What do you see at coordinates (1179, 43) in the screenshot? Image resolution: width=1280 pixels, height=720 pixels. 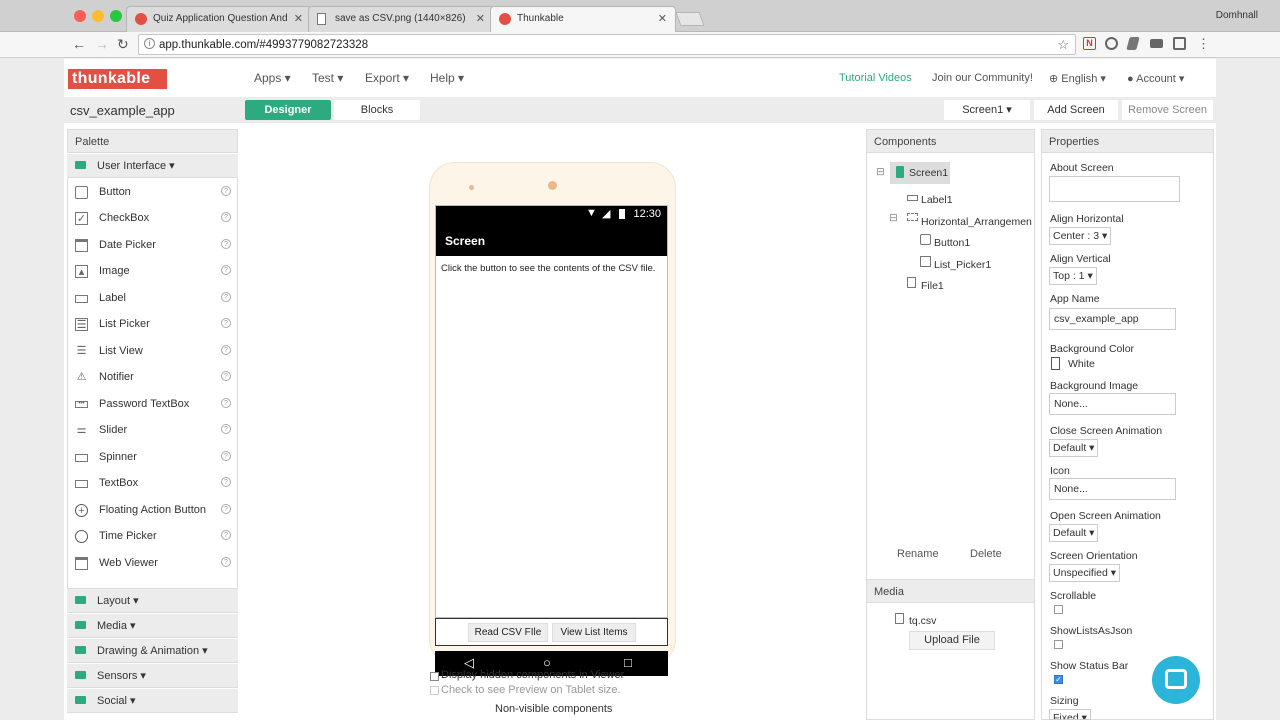 I see `extension-shield-icon` at bounding box center [1179, 43].